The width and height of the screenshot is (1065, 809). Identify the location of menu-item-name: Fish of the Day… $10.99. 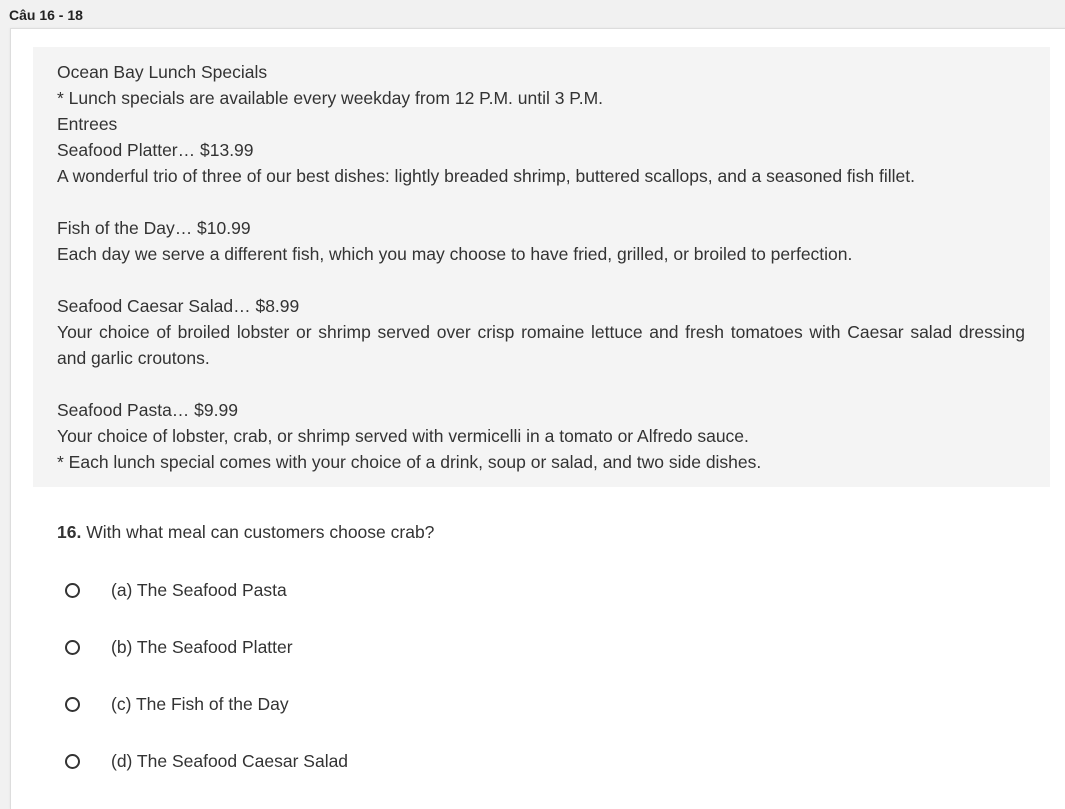
(154, 228).